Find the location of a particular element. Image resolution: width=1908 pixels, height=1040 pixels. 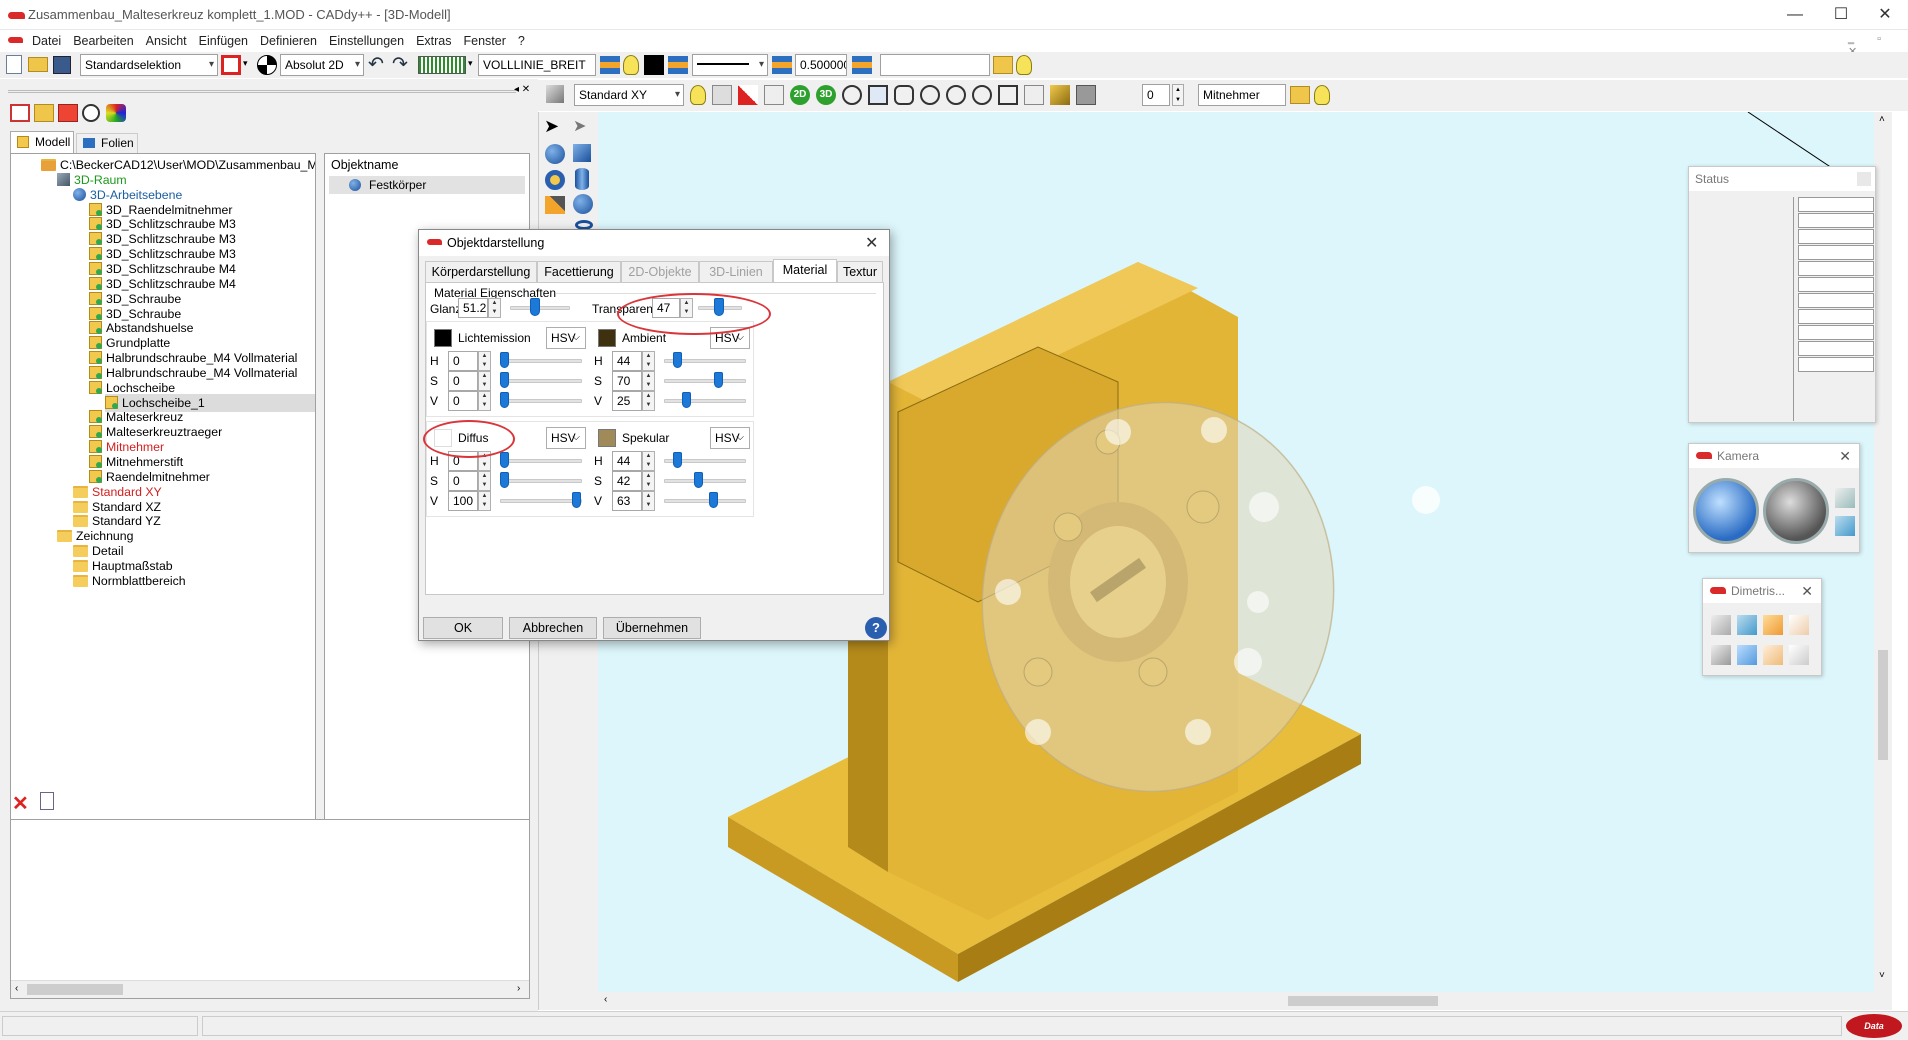

panel-grip is located at coordinates (262, 91).